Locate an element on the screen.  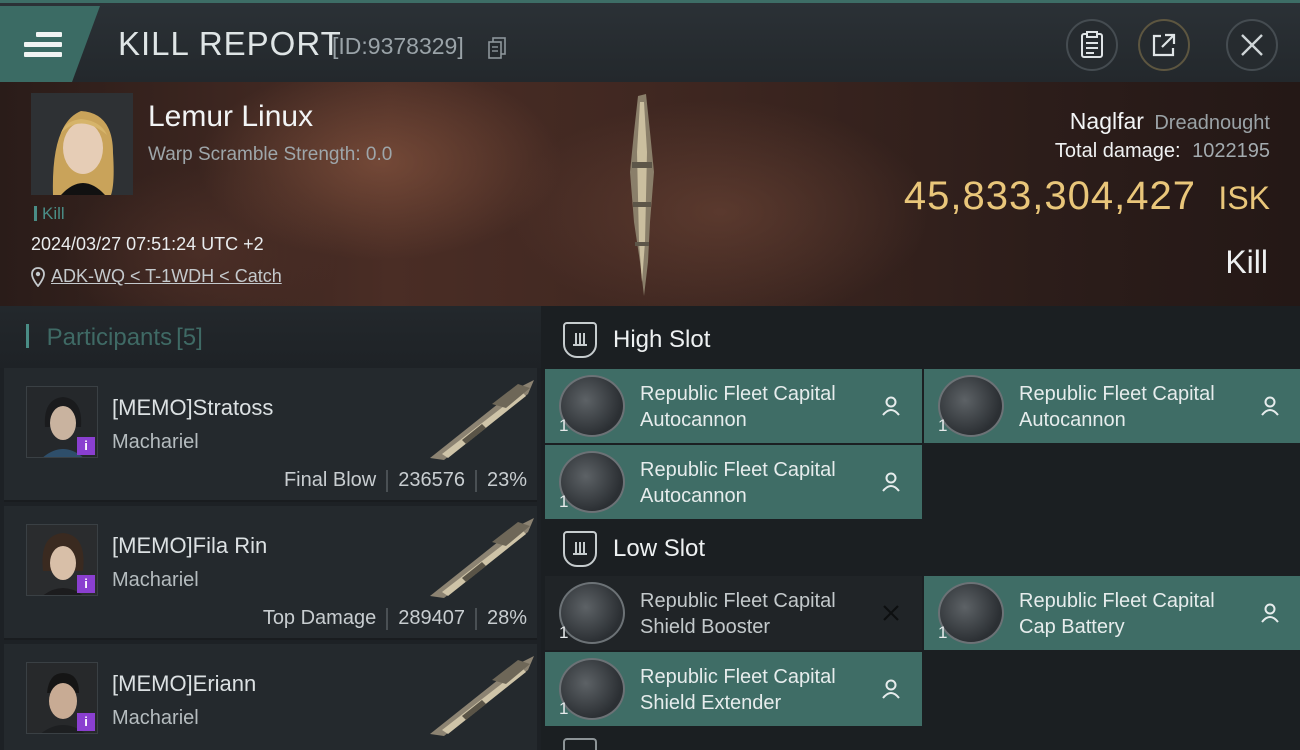
victim-portrait is located at coordinates (82, 144).